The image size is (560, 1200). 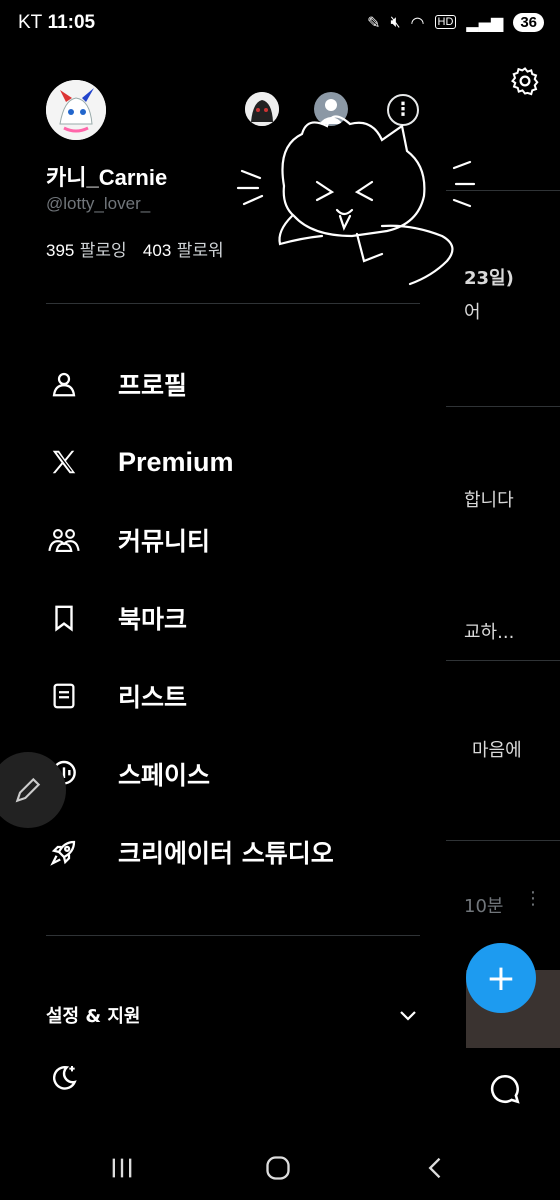 I want to click on menu-item-bookmarks: 북마크, so click(x=236, y=618).